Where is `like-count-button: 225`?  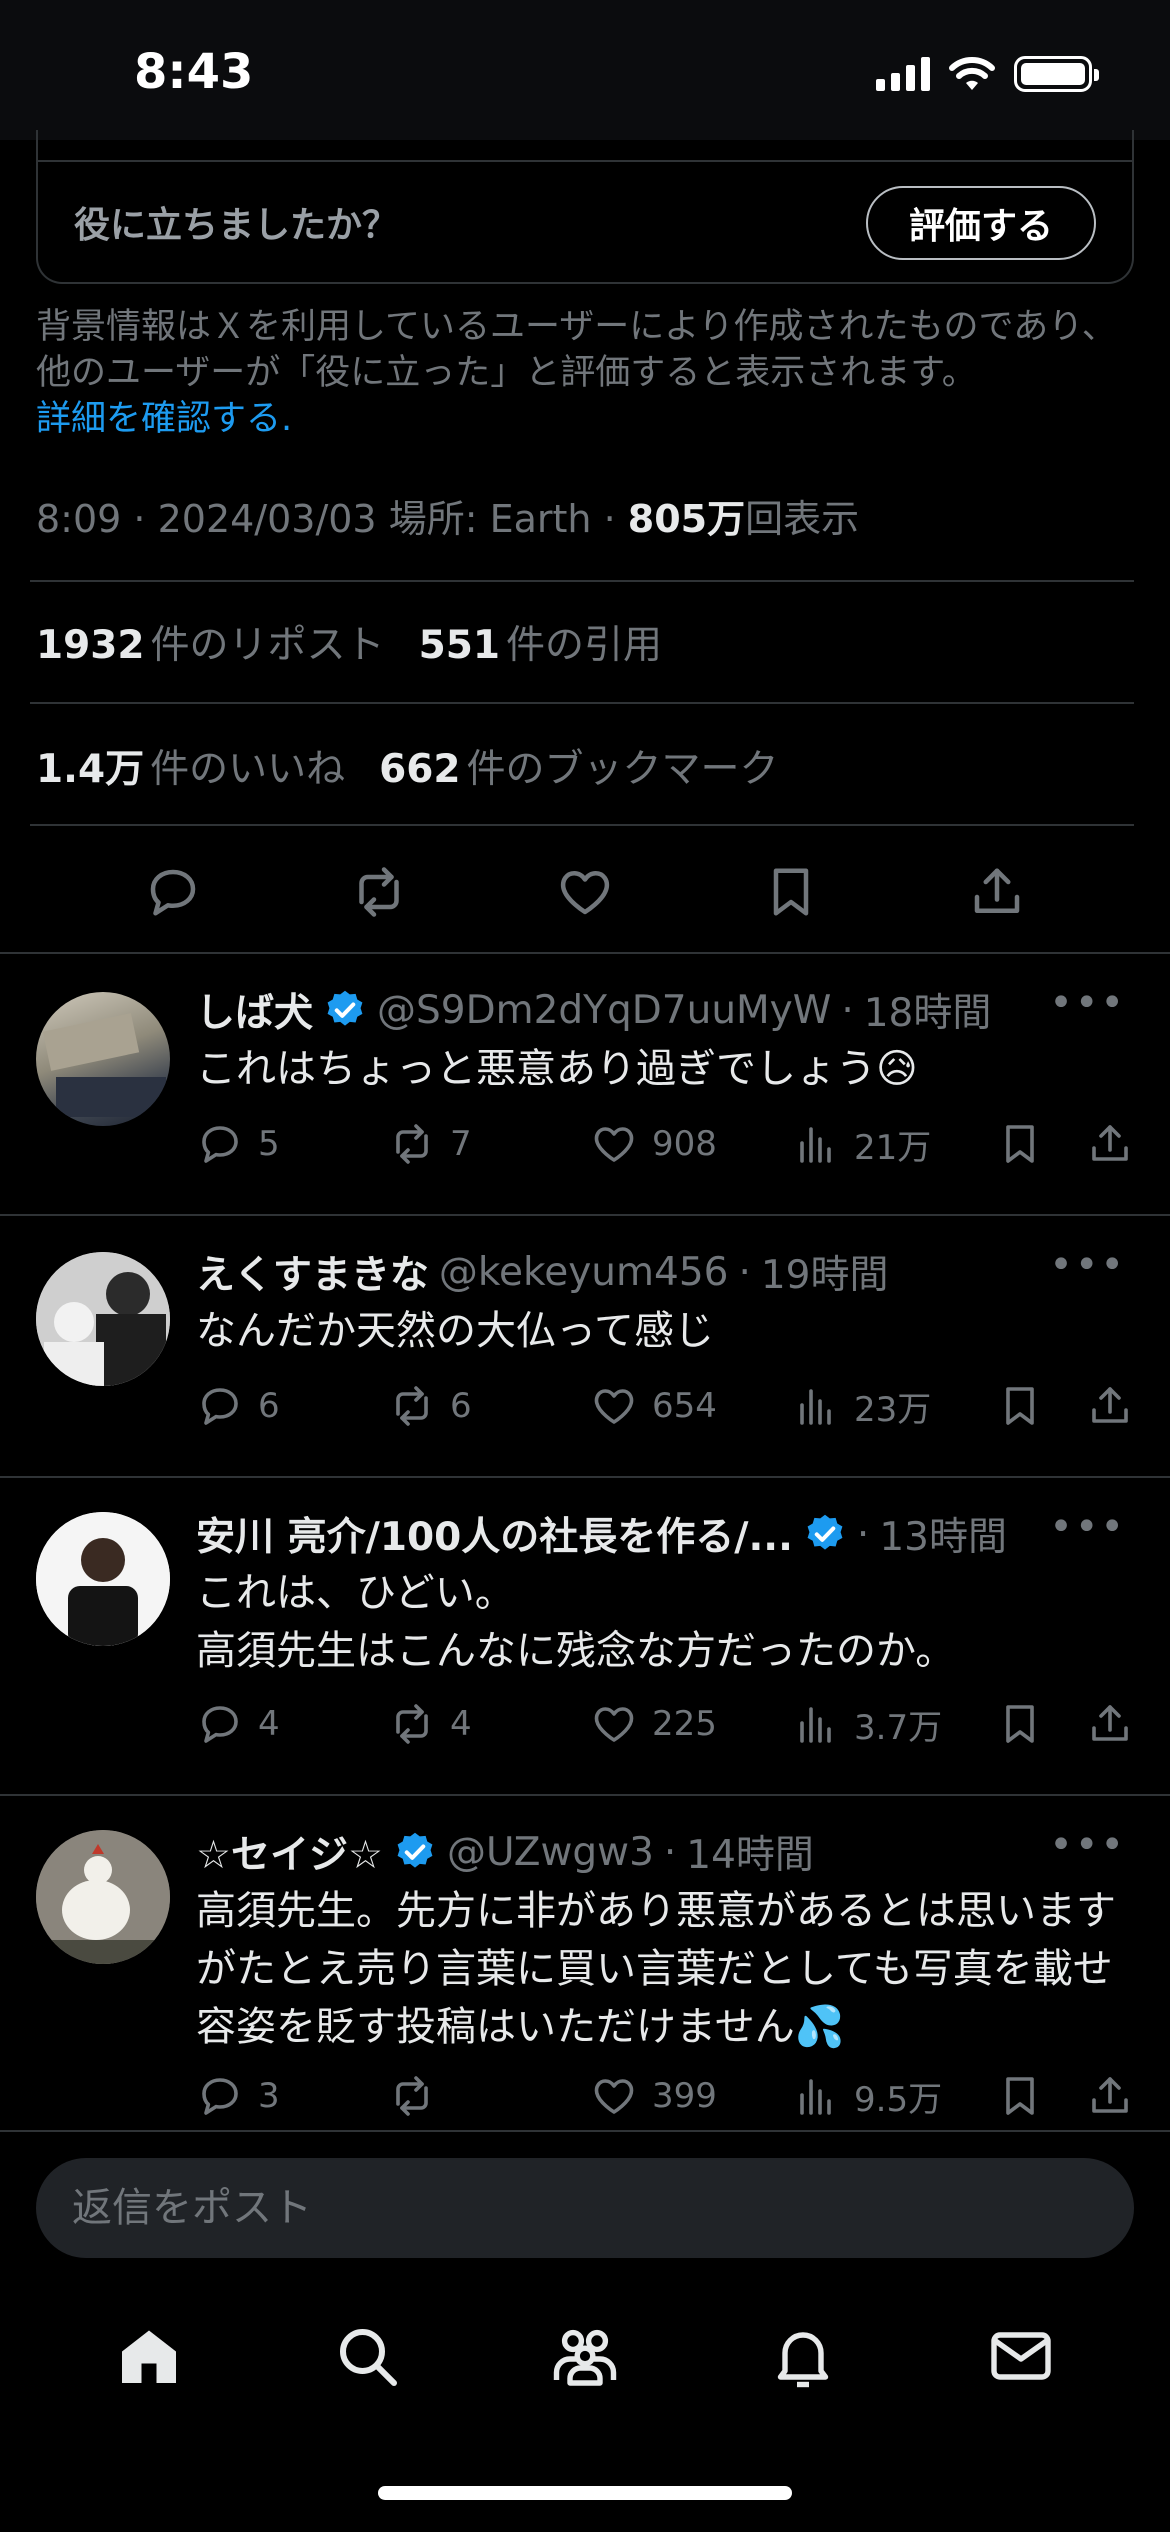
like-count-button: 225 is located at coordinates (653, 1724).